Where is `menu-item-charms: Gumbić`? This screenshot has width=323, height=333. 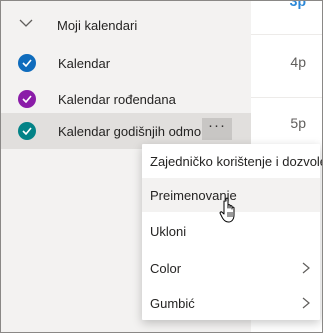 menu-item-charms: Gumbić is located at coordinates (231, 303).